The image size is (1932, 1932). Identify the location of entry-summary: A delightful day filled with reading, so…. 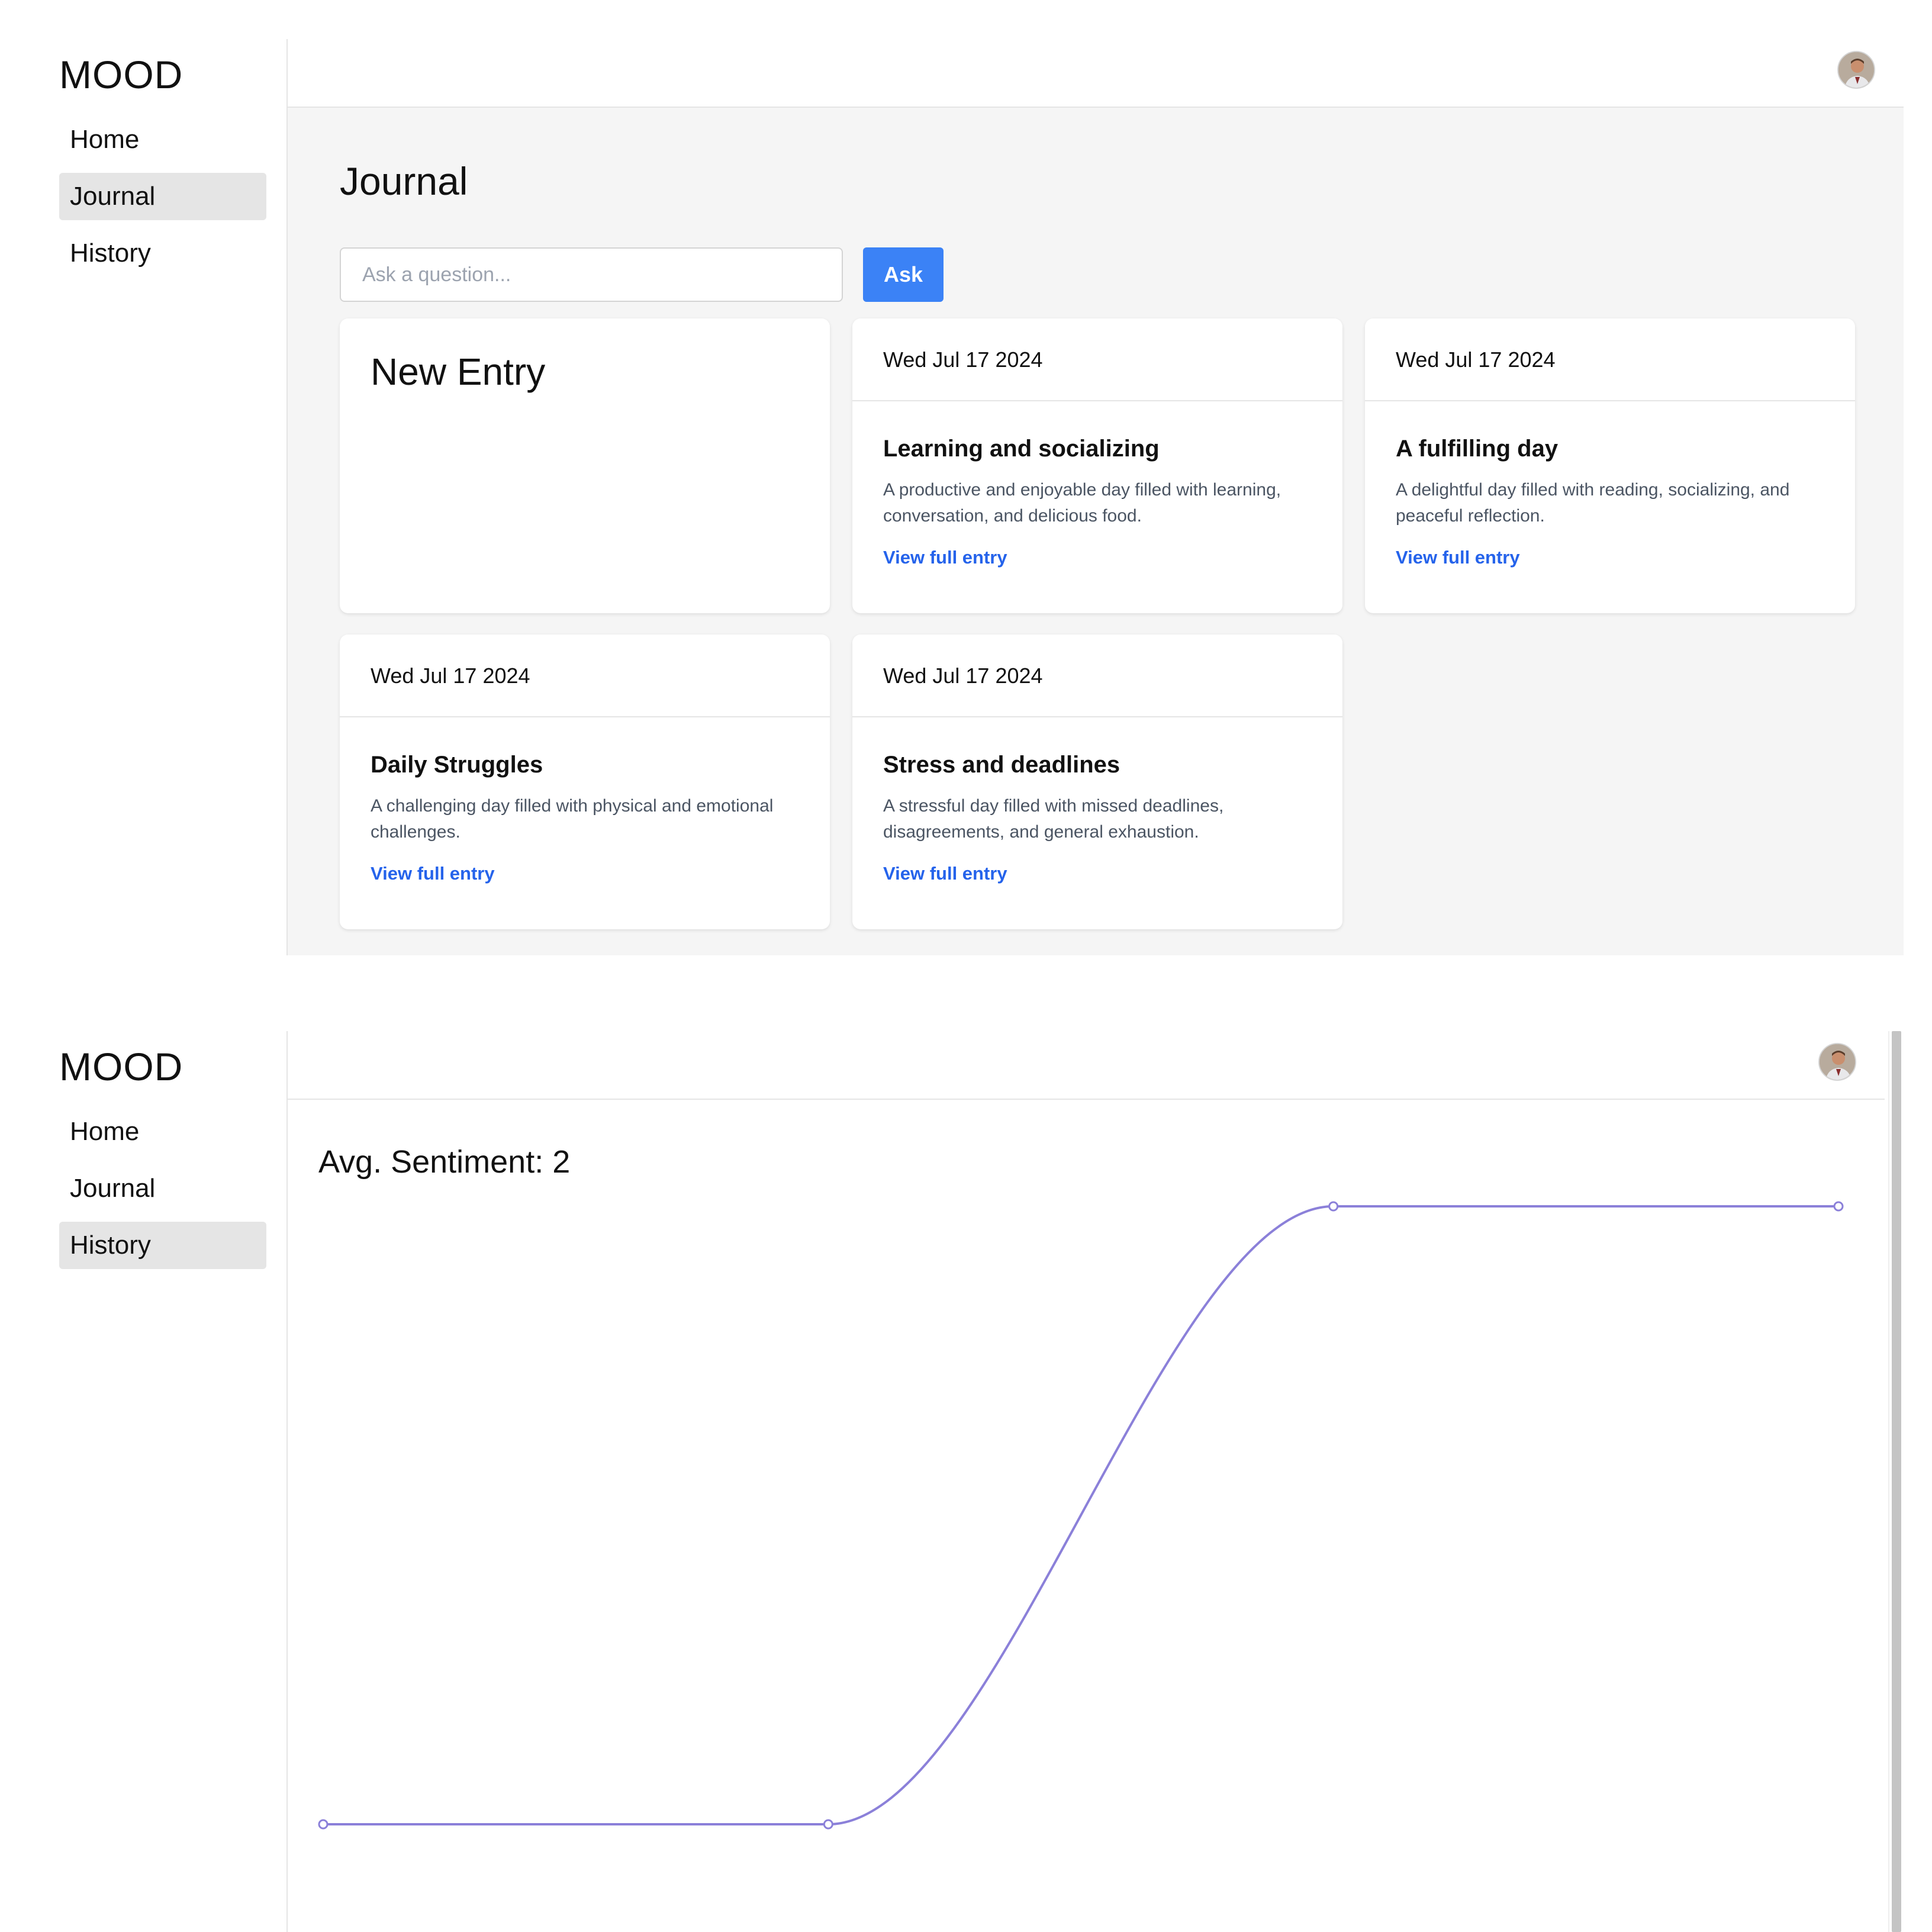
(1593, 503).